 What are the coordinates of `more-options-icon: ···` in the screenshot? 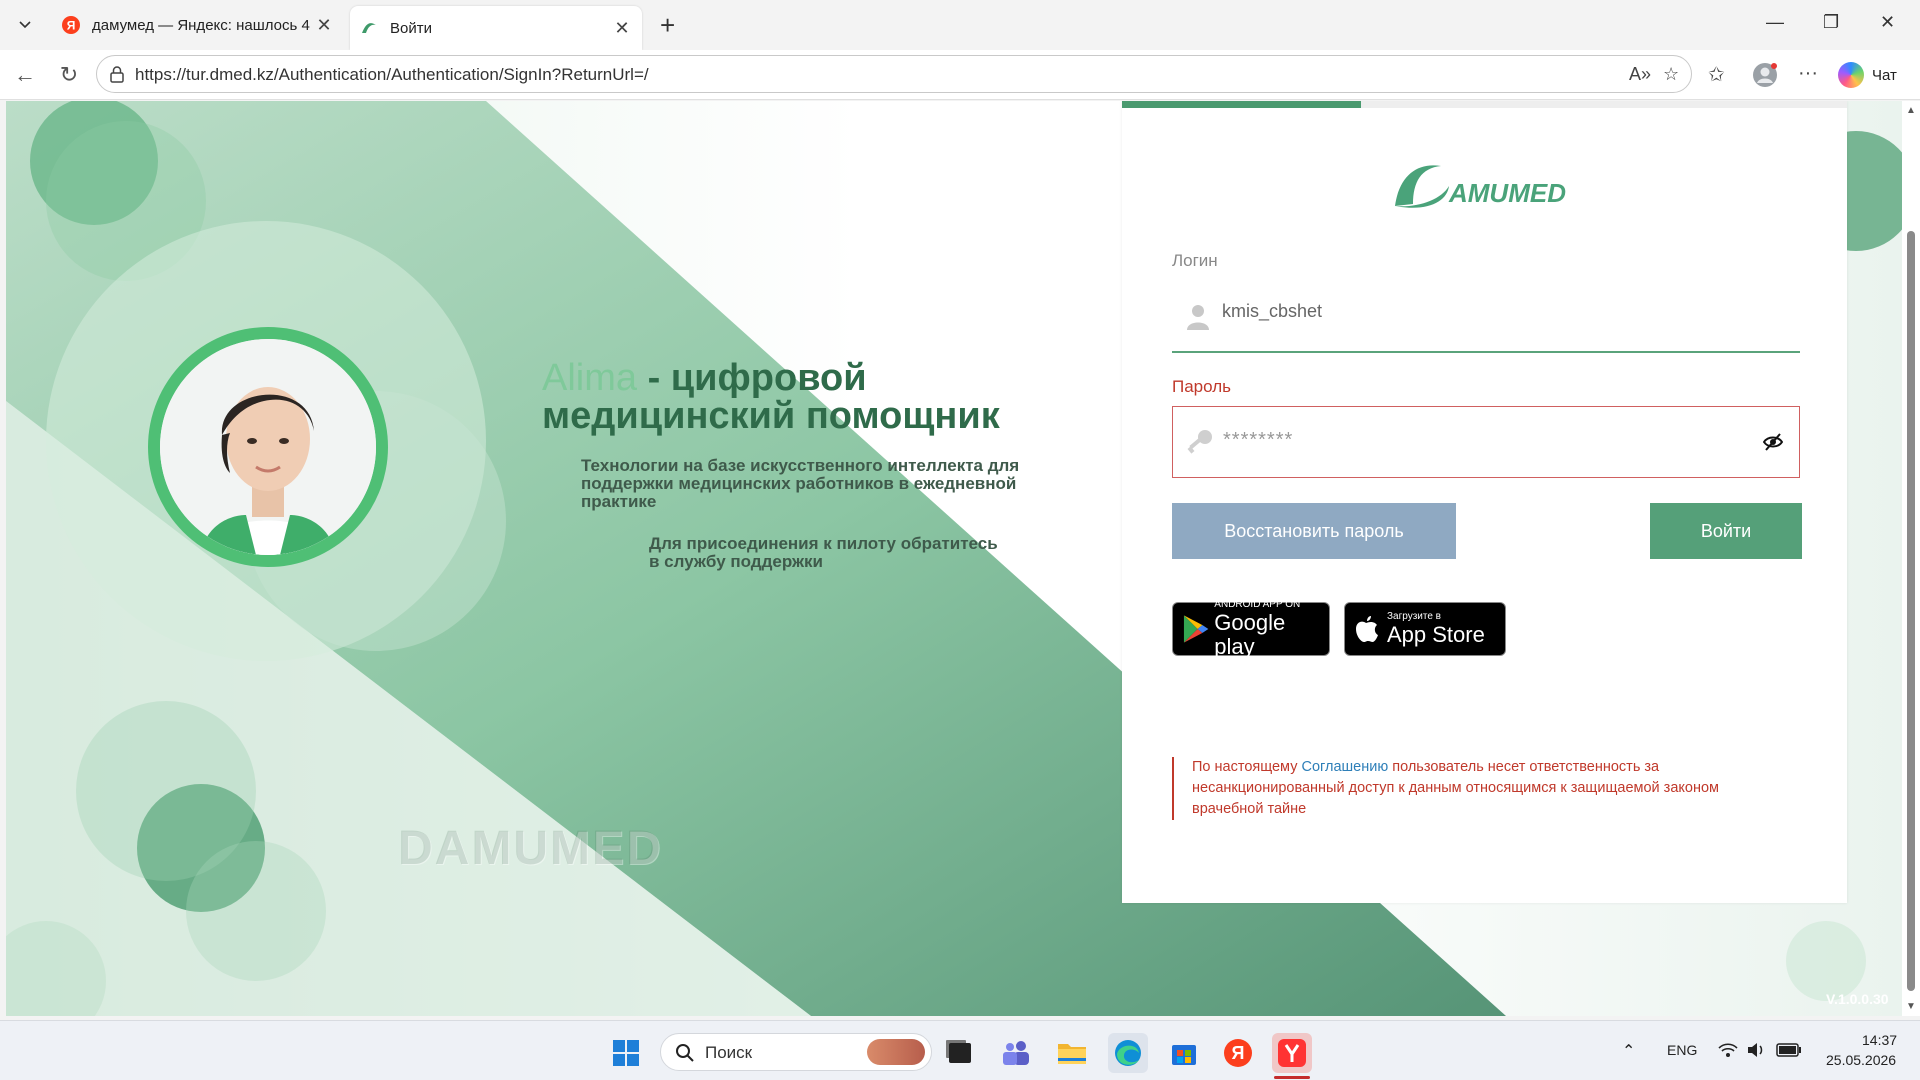 It's located at (1808, 73).